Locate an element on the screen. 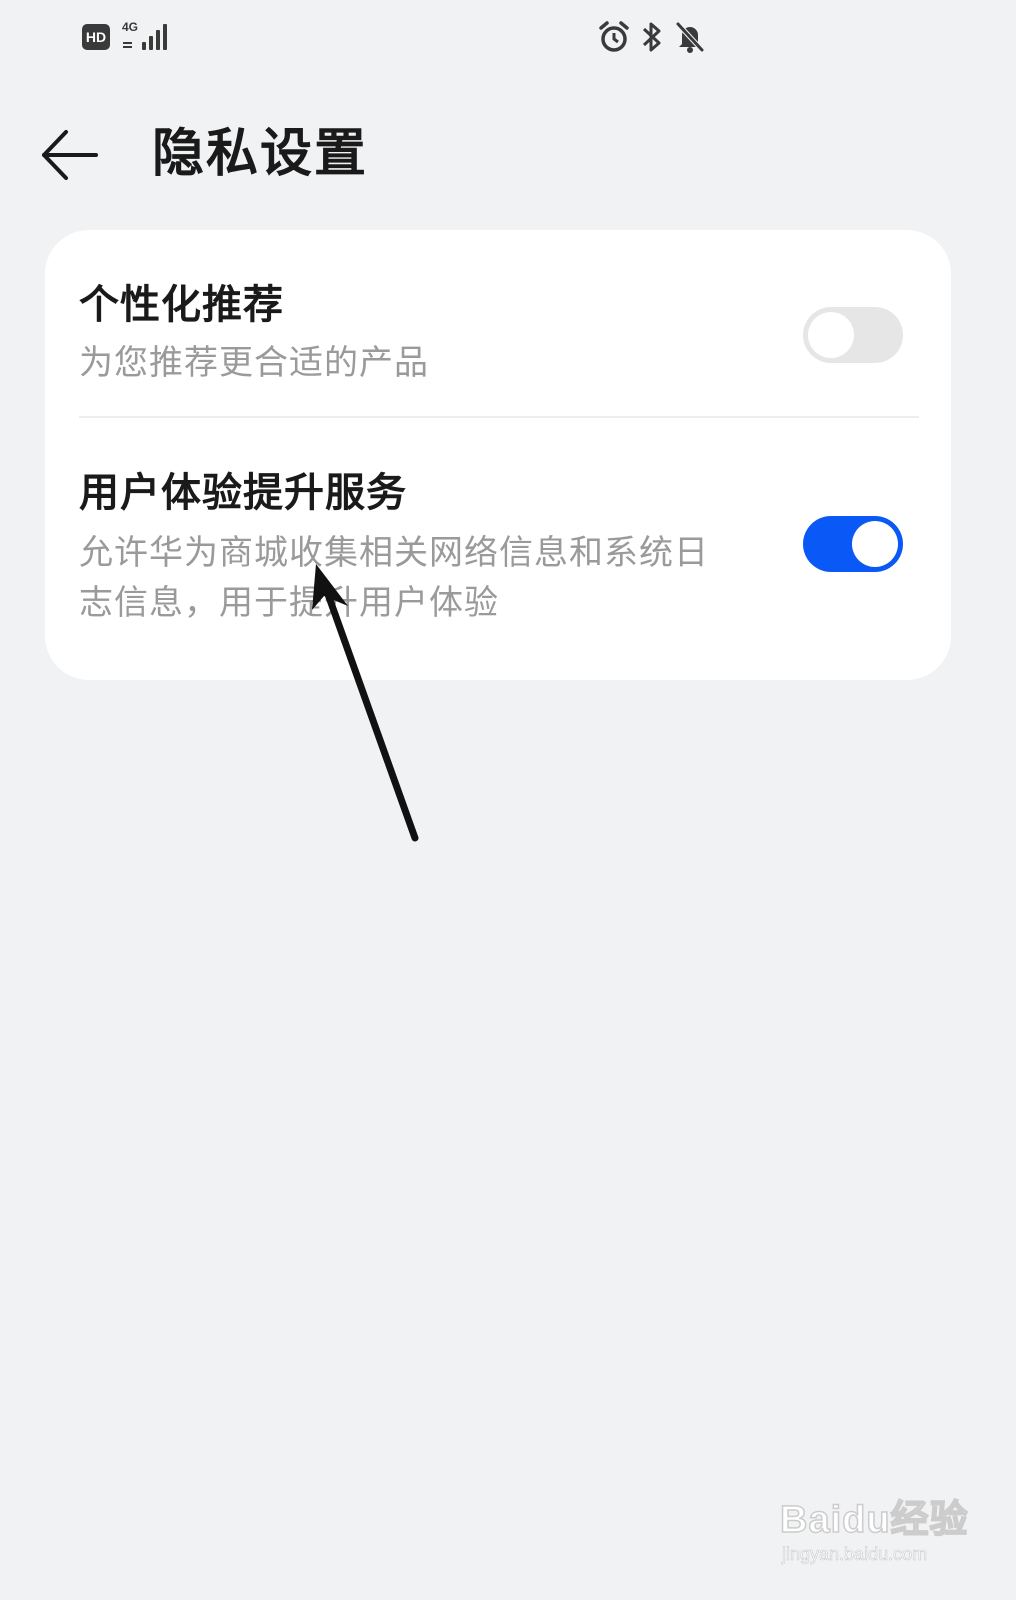 The image size is (1016, 1600). setting-subtitle: 为您推荐更合适的产品 is located at coordinates (254, 363).